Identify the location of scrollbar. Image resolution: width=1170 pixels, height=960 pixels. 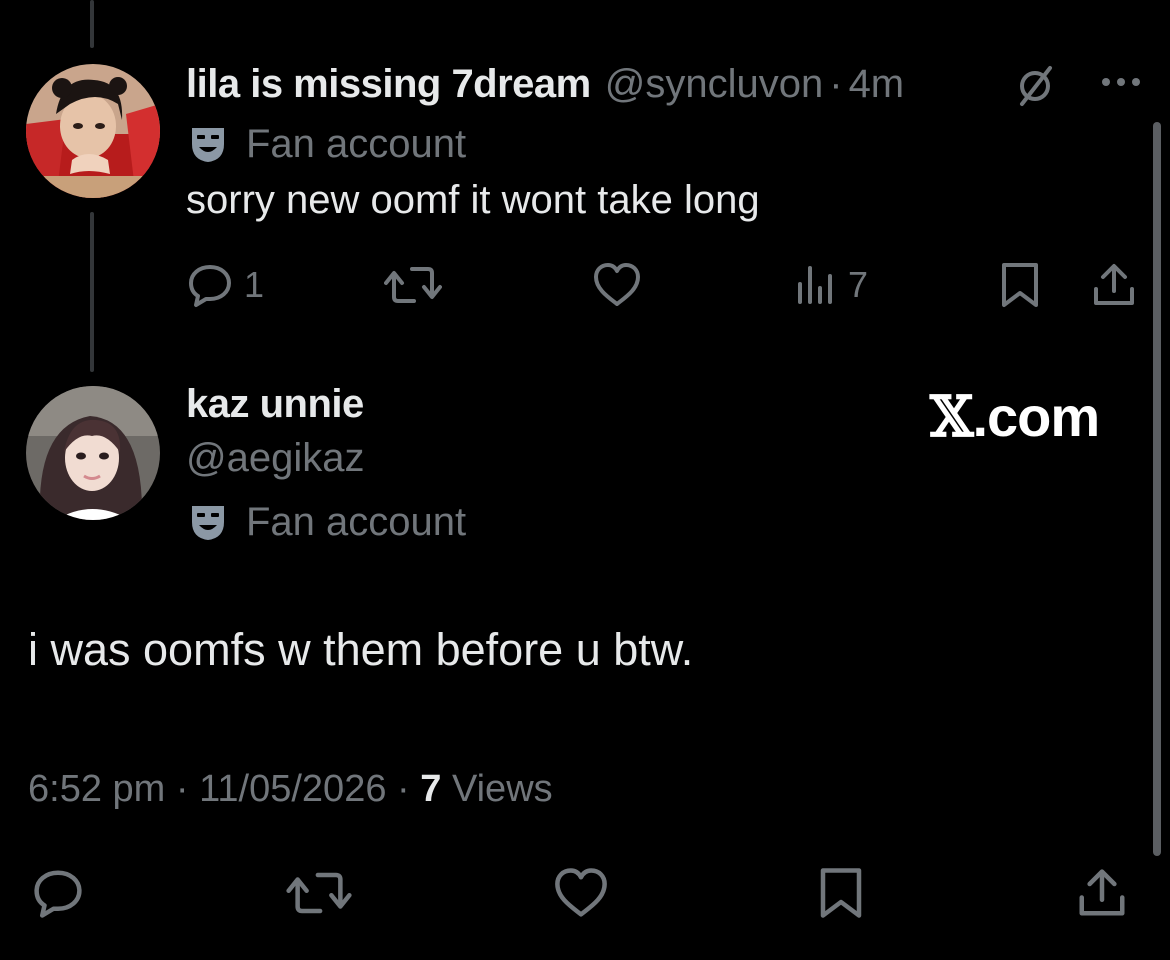
(1157, 489).